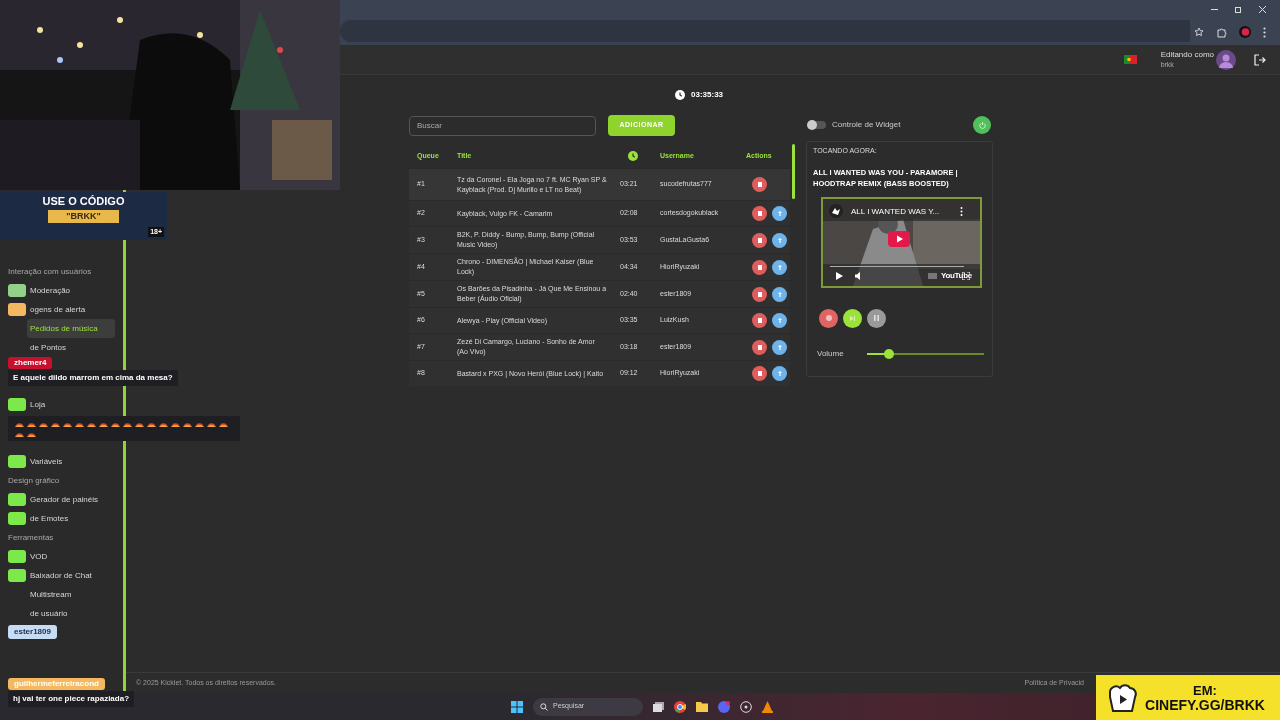 The width and height of the screenshot is (1280, 720). I want to click on sidebar-item: Moderação, so click(71, 290).